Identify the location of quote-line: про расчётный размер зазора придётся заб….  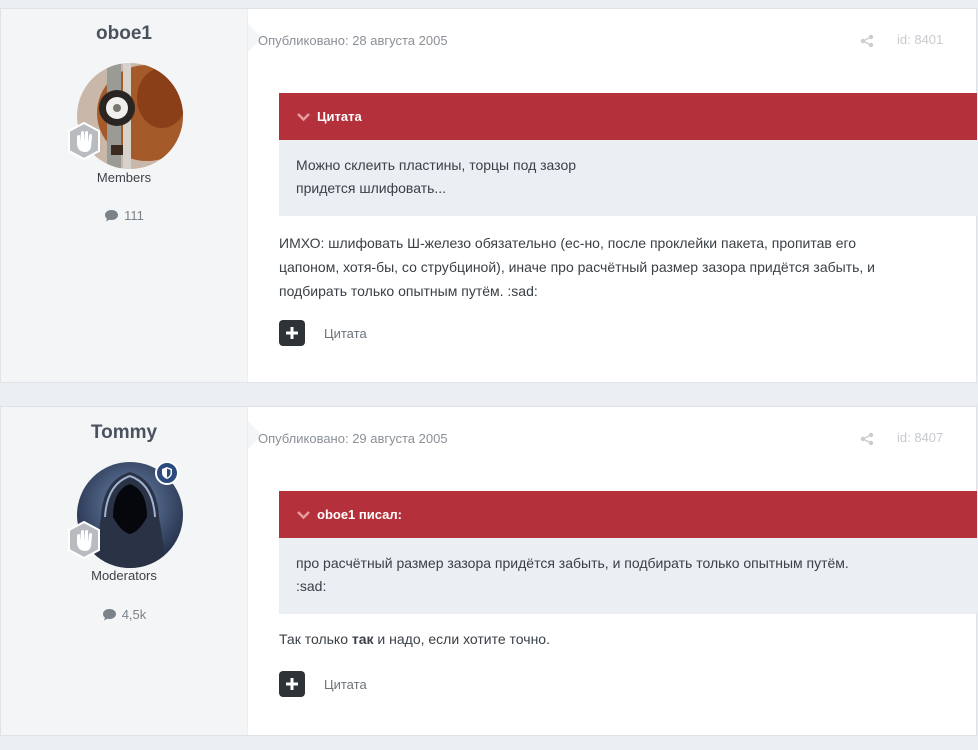
(572, 563).